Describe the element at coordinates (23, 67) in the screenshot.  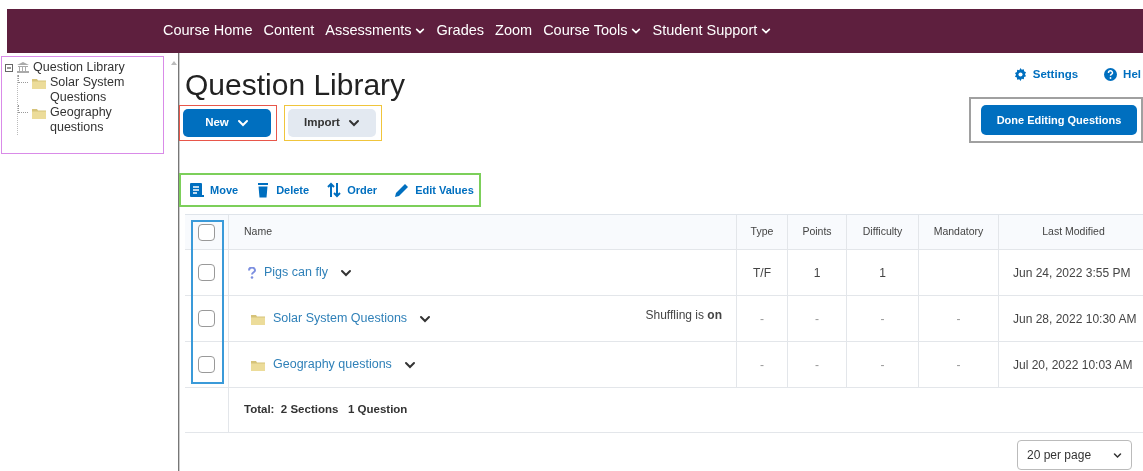
I see `bank-icon` at that location.